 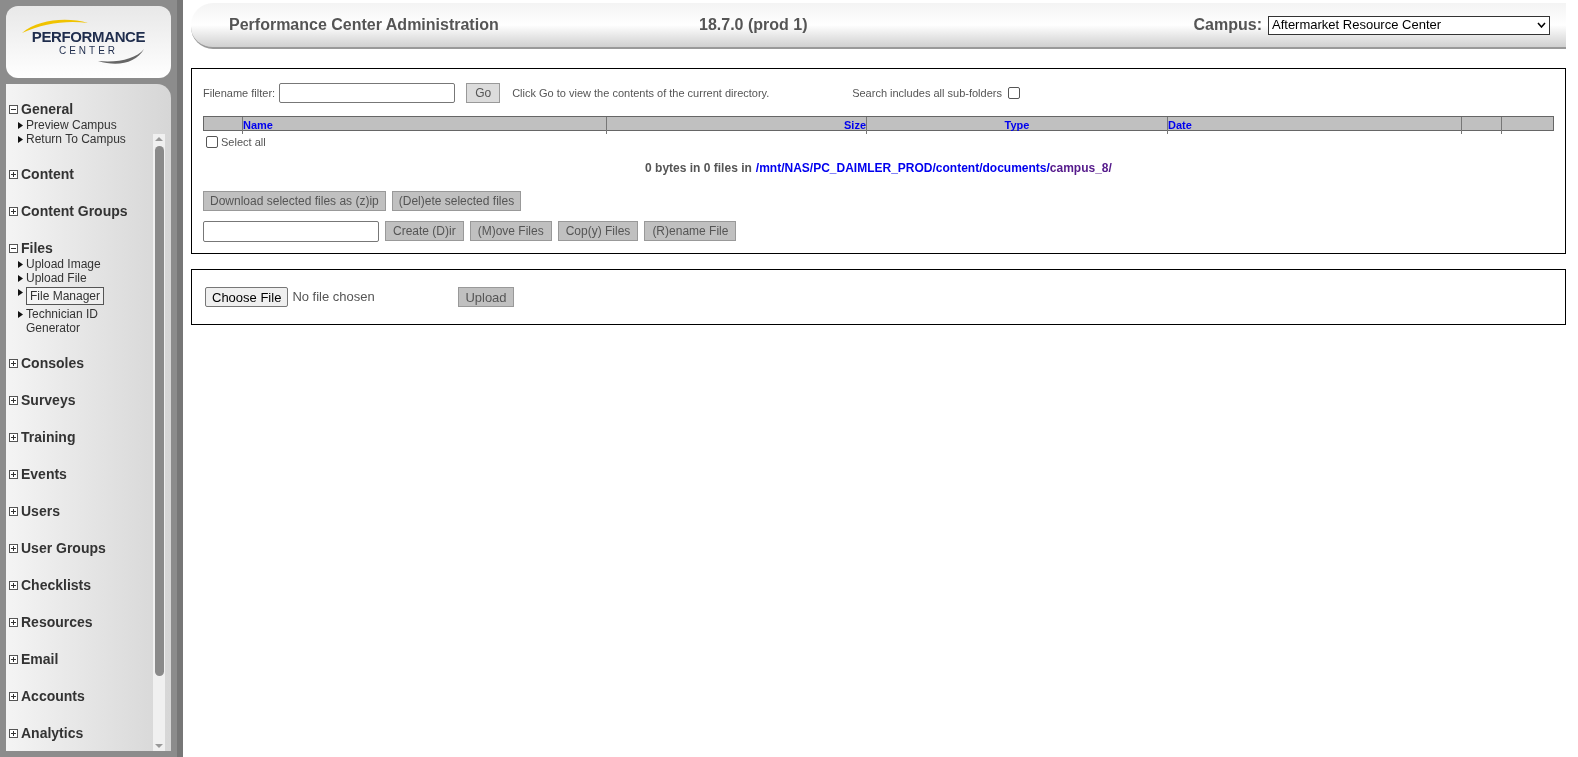 I want to click on column-header: Size, so click(x=855, y=125).